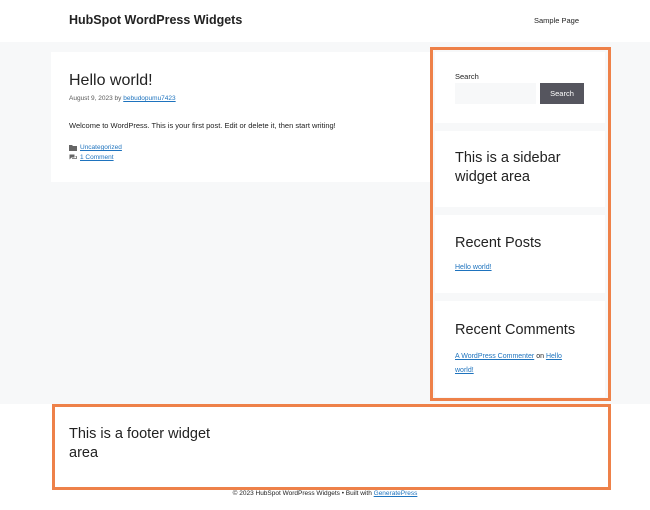 This screenshot has height=510, width=650. Describe the element at coordinates (149, 98) in the screenshot. I see `post-author-link: bebudopumu7423` at that location.